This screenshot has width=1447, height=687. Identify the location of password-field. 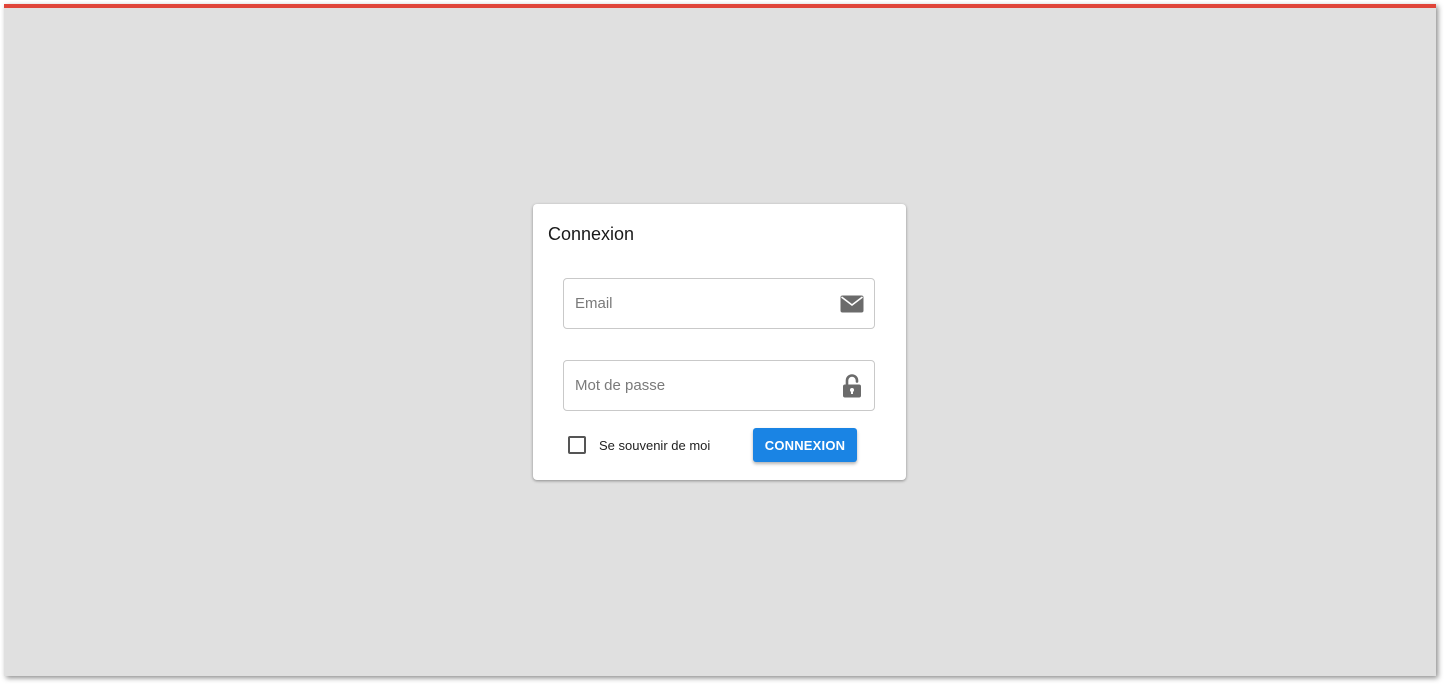
(719, 385).